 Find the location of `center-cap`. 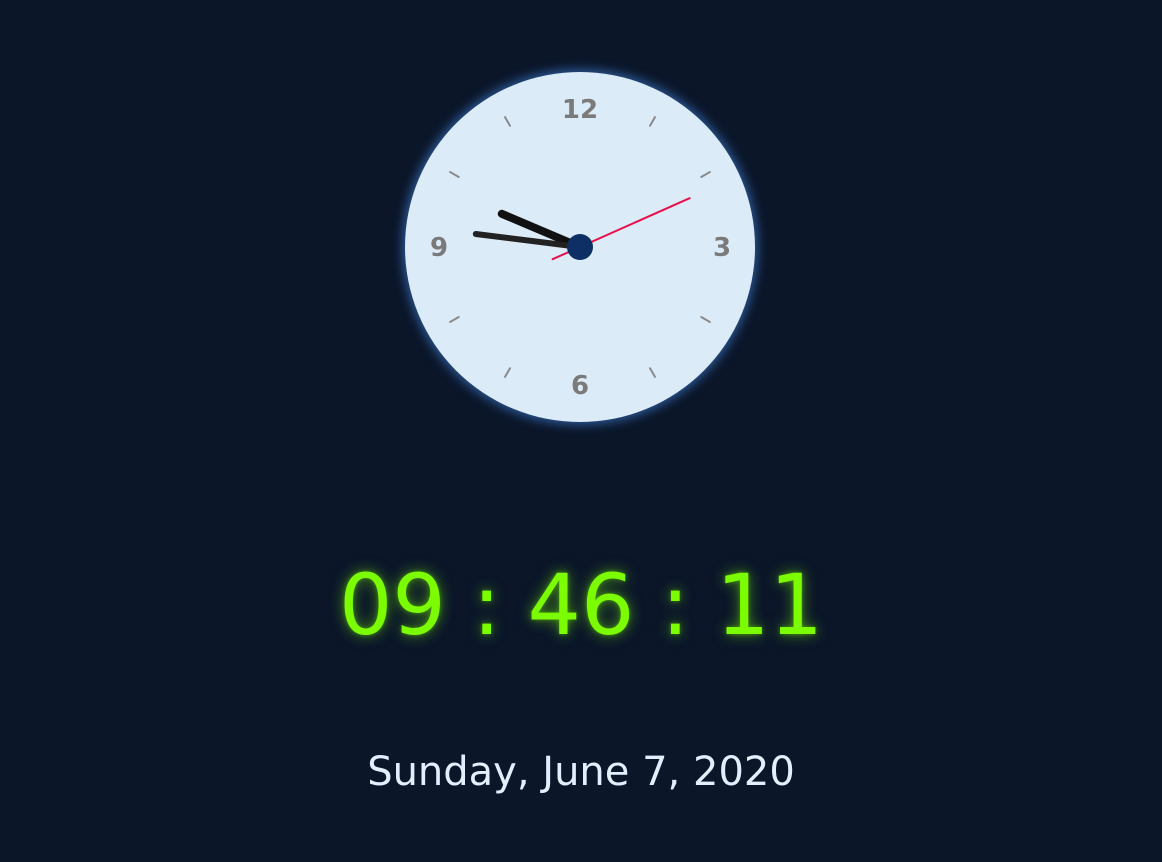

center-cap is located at coordinates (580, 247).